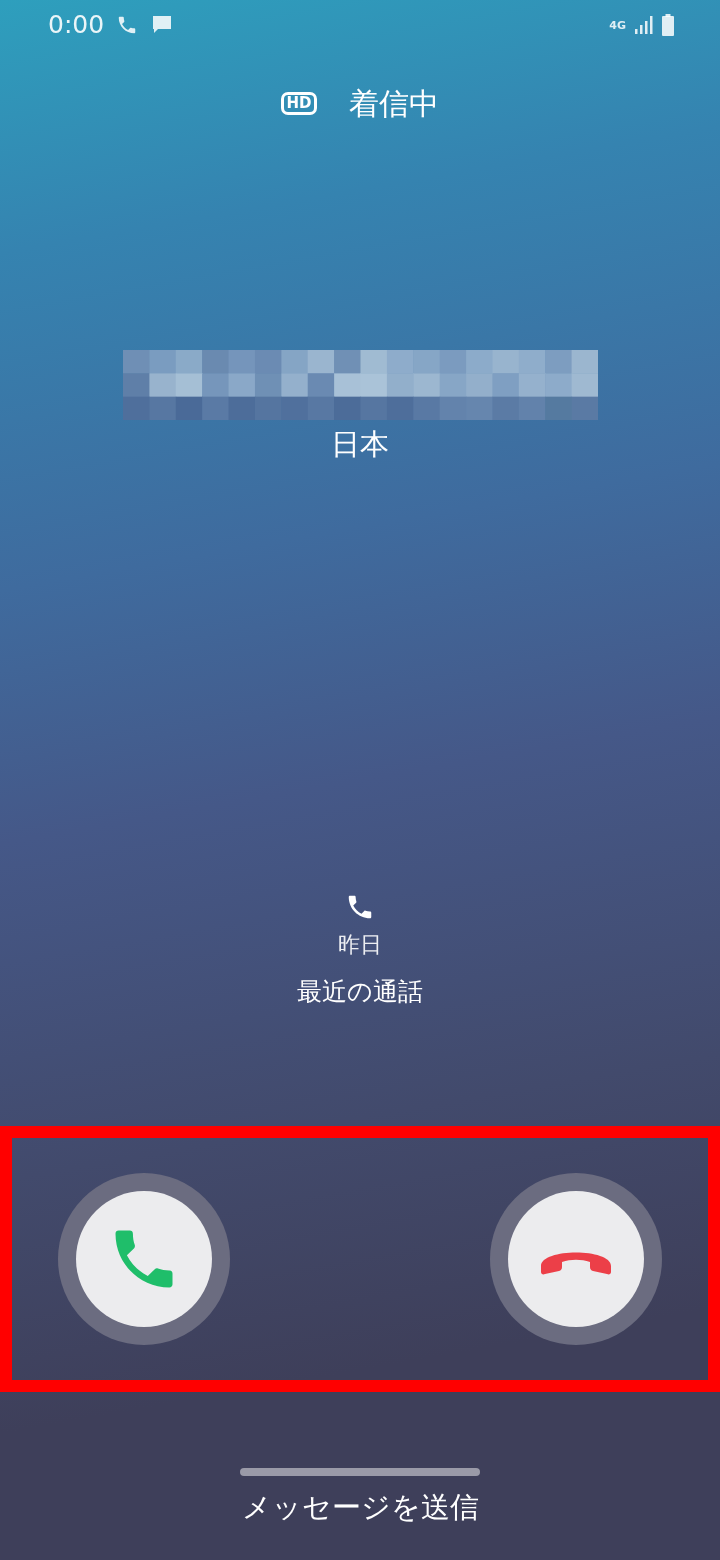 This screenshot has width=720, height=1560. Describe the element at coordinates (644, 25) in the screenshot. I see `signal-icon` at that location.